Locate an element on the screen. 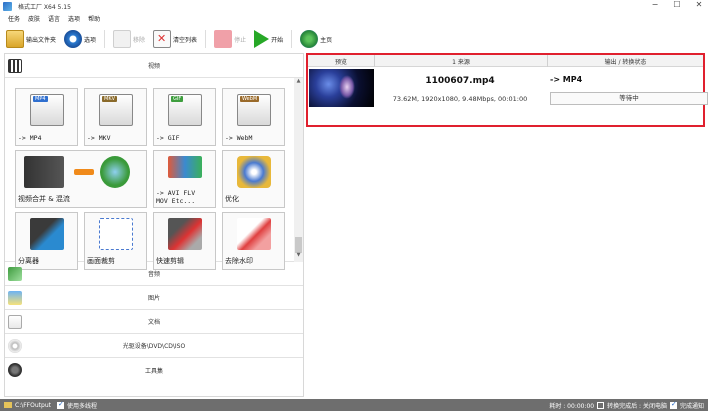 The image size is (708, 411). scroll-thumb is located at coordinates (298, 245).